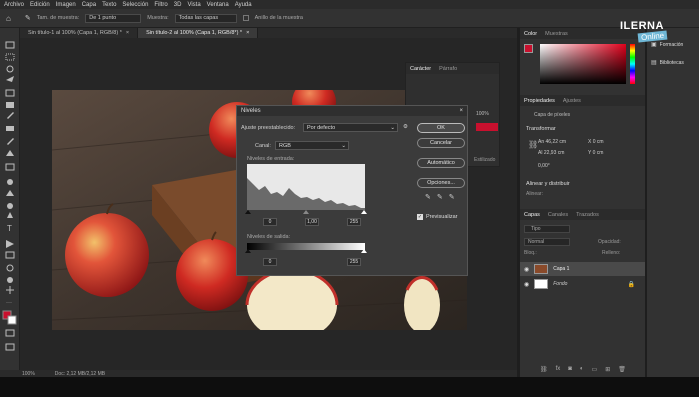 The height and width of the screenshot is (397, 699). What do you see at coordinates (558, 369) in the screenshot?
I see `fx-icon: fx` at bounding box center [558, 369].